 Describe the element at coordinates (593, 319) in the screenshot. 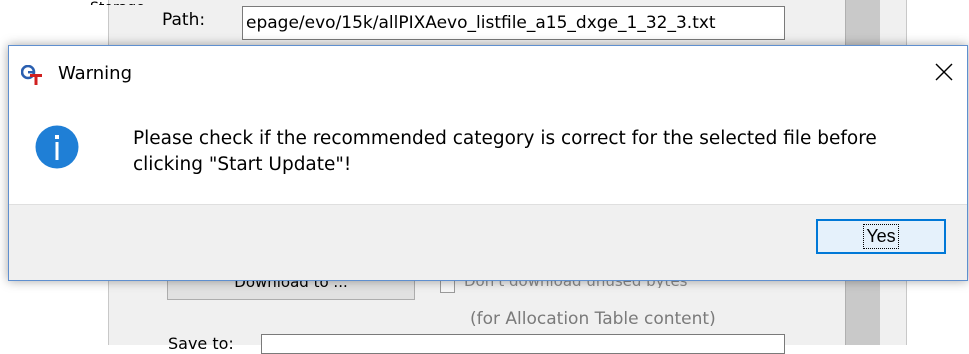

I see `allocation-note: (for Allocation Table content)` at that location.